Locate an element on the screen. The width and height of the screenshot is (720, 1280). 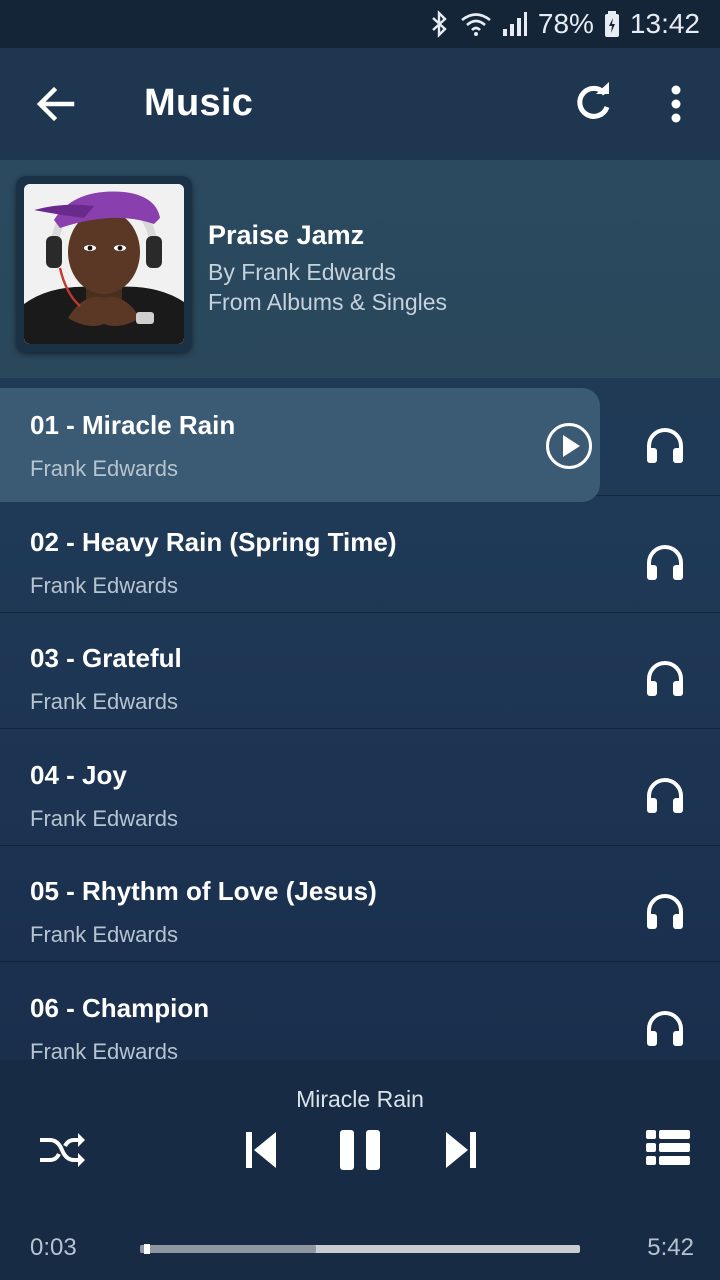
skip-previous-icon is located at coordinates (261, 1150).